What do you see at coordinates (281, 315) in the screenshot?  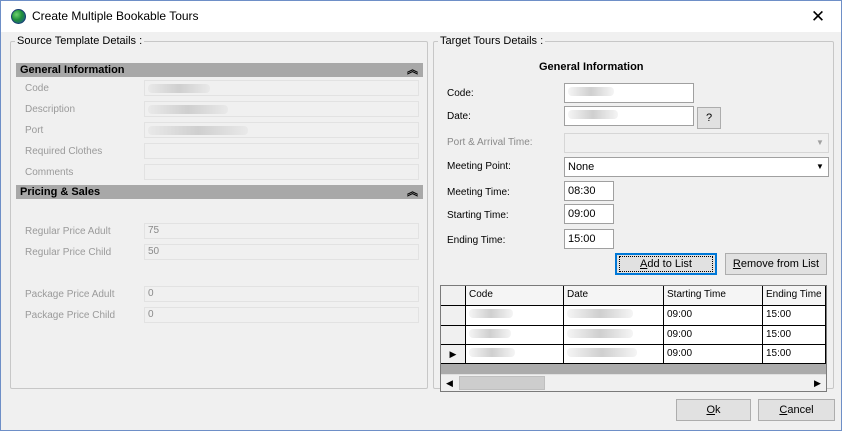 I see `package-price-child-field: 0` at bounding box center [281, 315].